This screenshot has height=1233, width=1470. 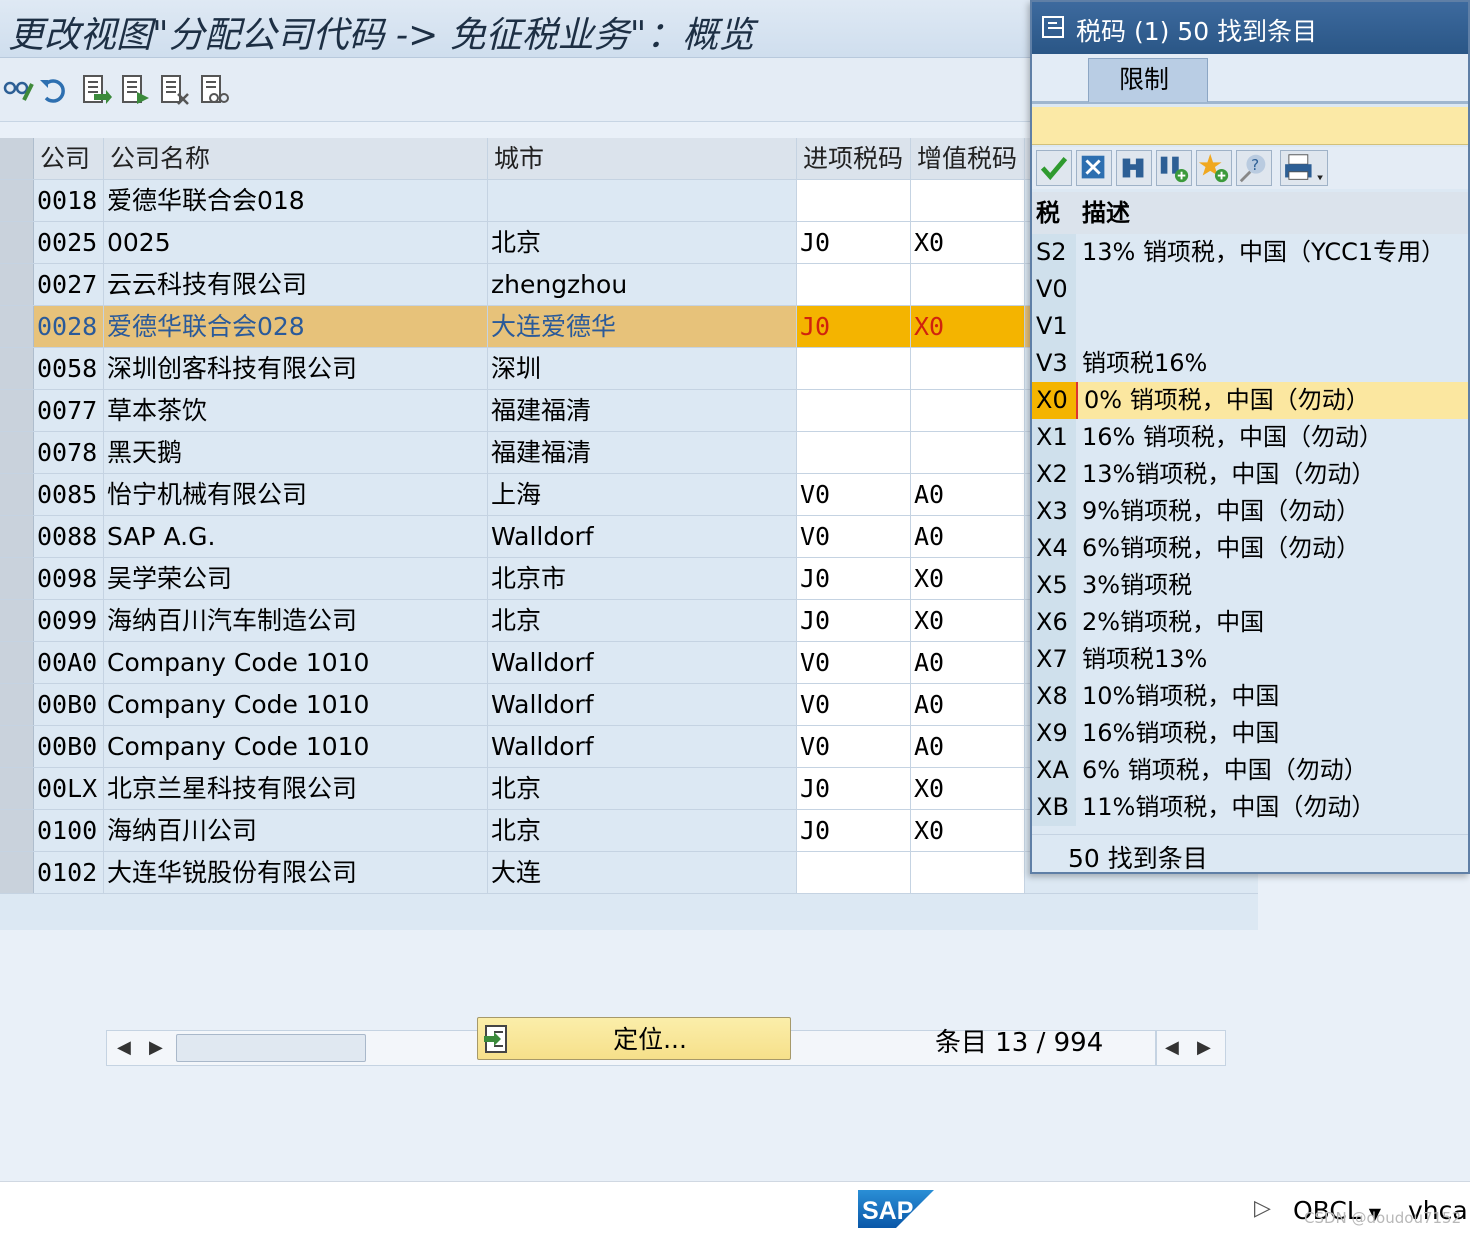 What do you see at coordinates (1134, 168) in the screenshot?
I see `find-button` at bounding box center [1134, 168].